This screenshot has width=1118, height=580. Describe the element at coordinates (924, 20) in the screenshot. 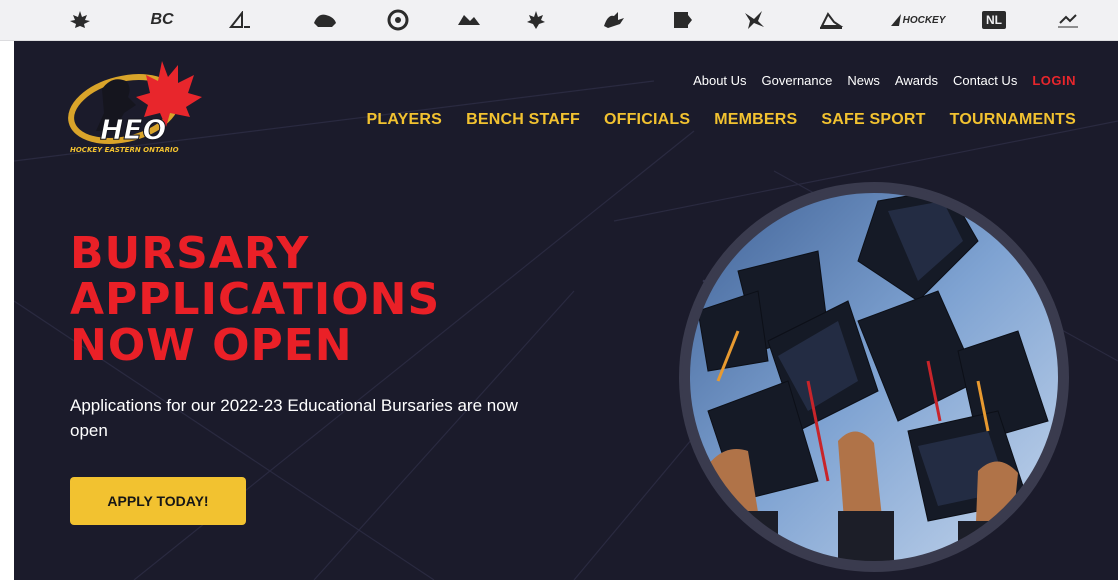

I see `hockey-nova-scotia-logo-text: HOCKEY` at that location.